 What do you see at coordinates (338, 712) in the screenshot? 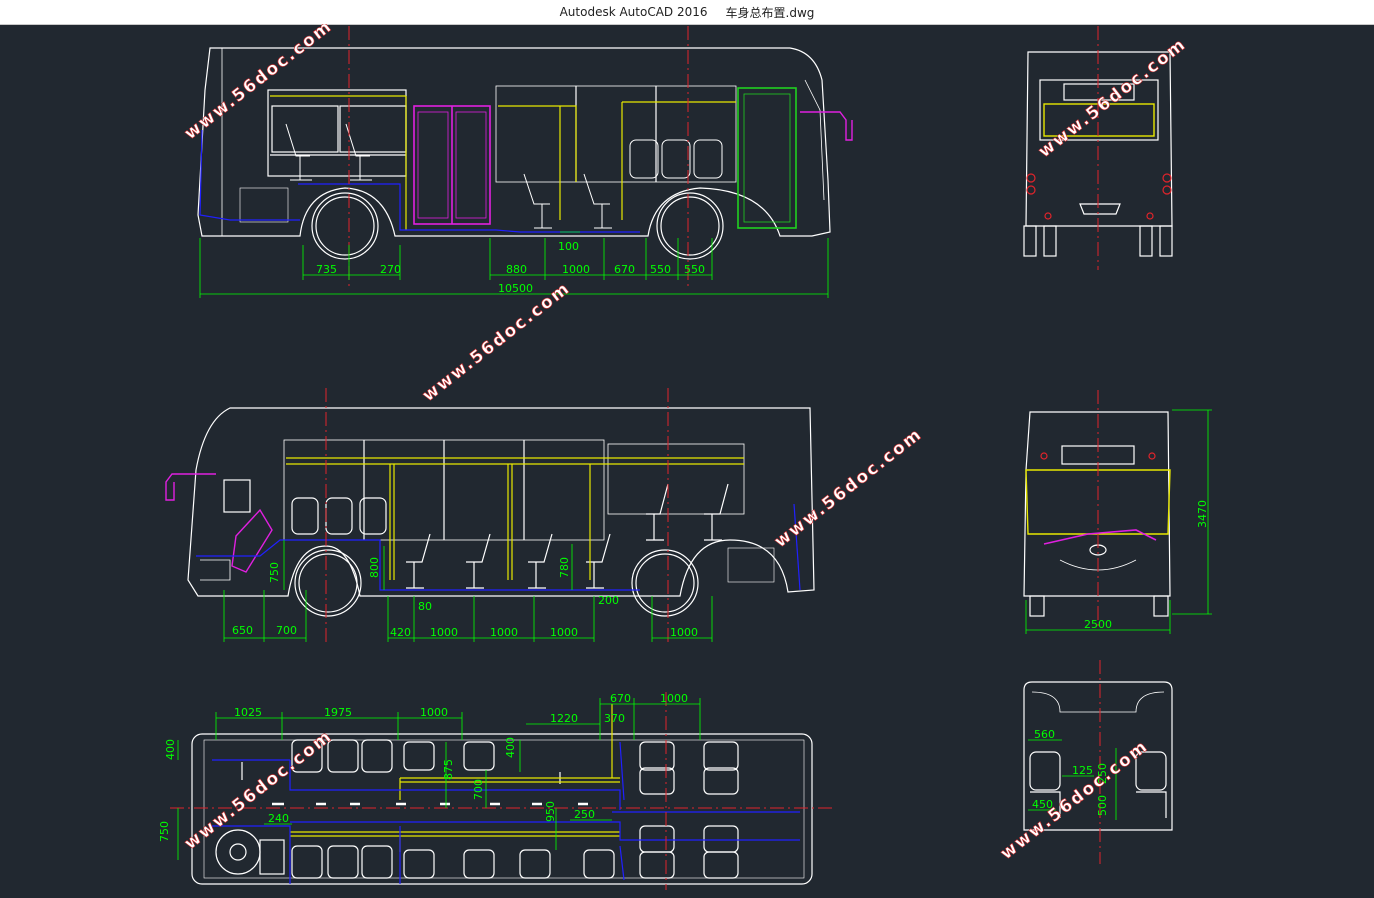
I see `dim-label: 1975` at bounding box center [338, 712].